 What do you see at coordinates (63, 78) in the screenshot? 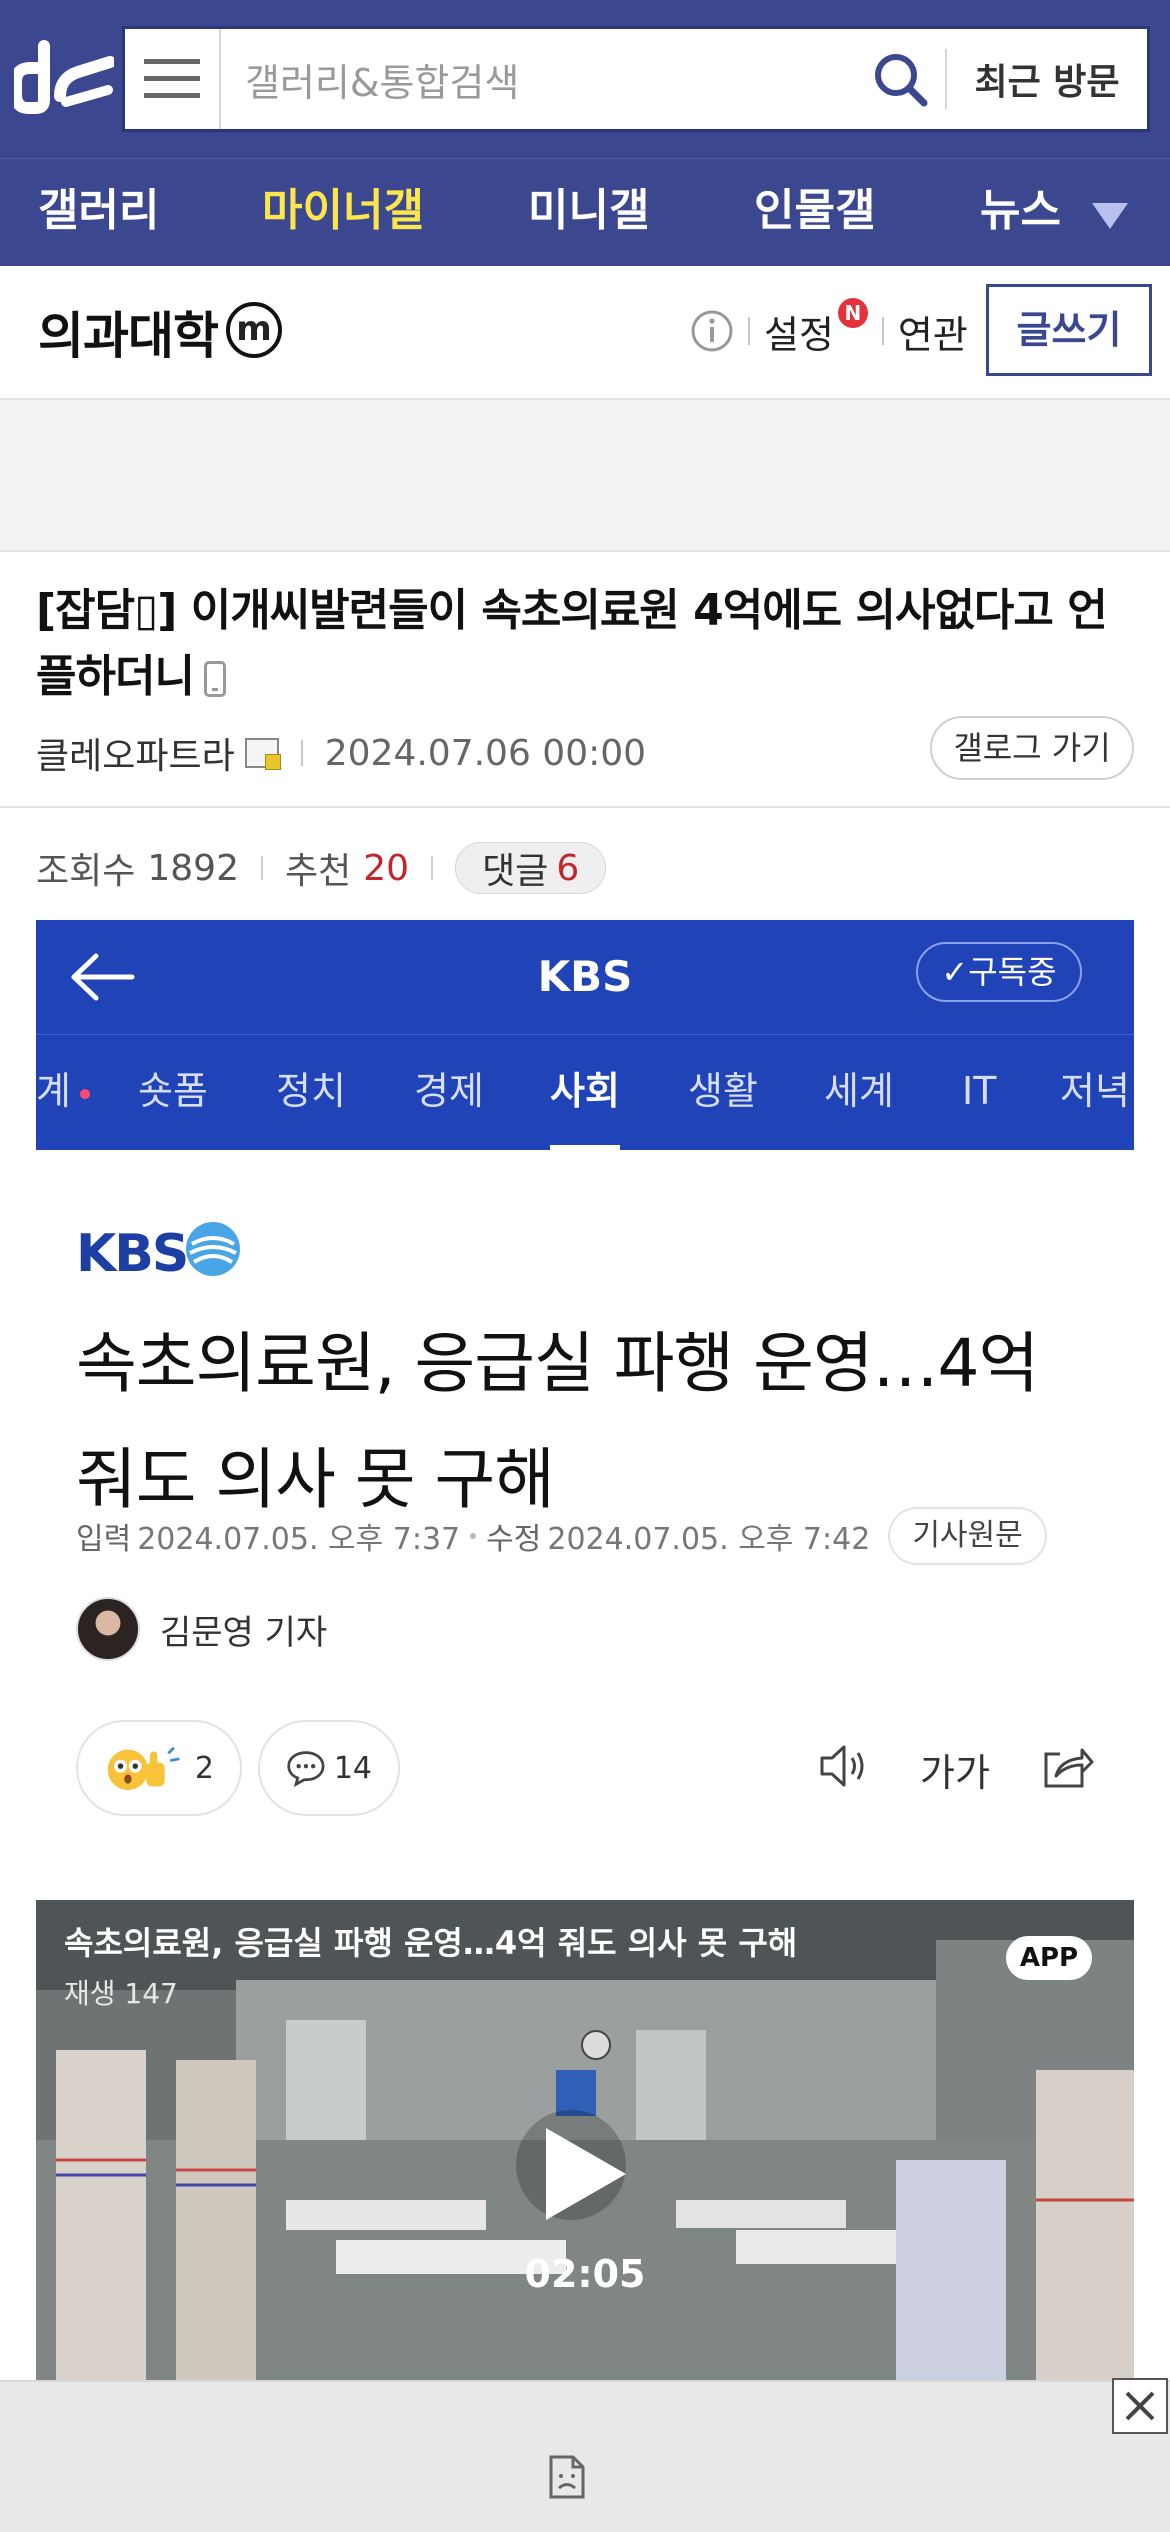
I see `dc-logo` at bounding box center [63, 78].